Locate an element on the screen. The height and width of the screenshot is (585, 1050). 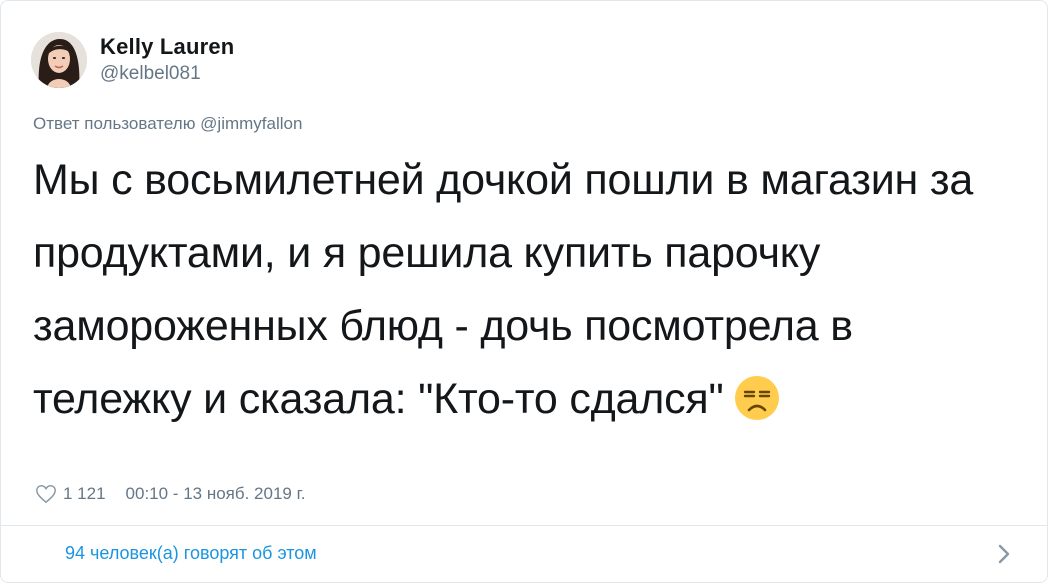
author-display-name: Kelly Lauren is located at coordinates (167, 47).